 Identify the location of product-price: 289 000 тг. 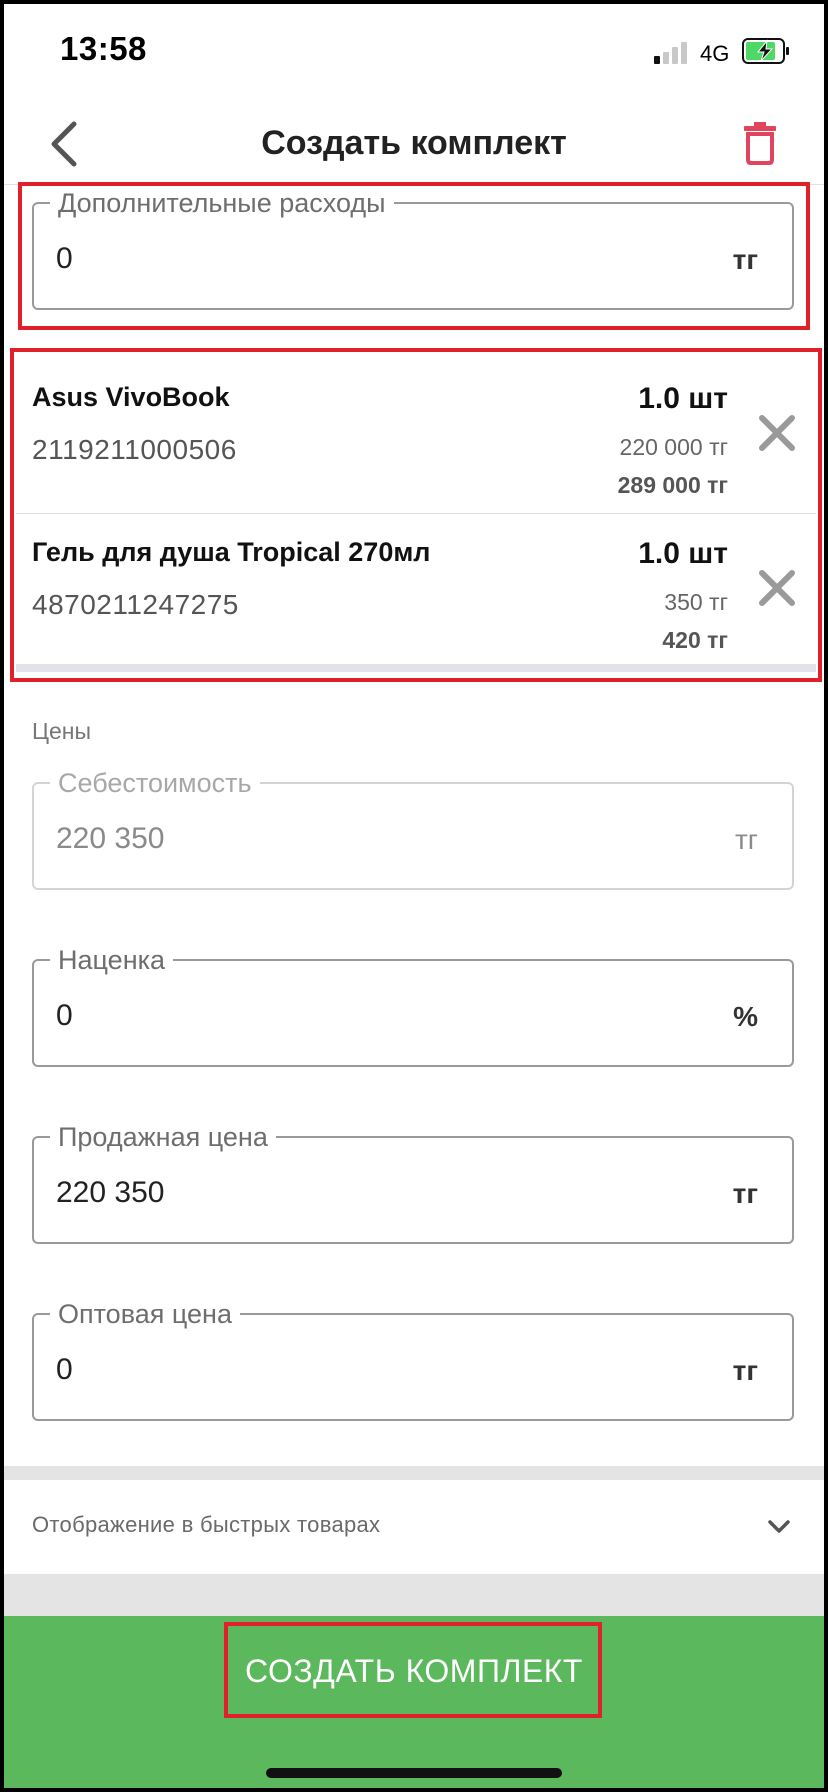
(672, 485).